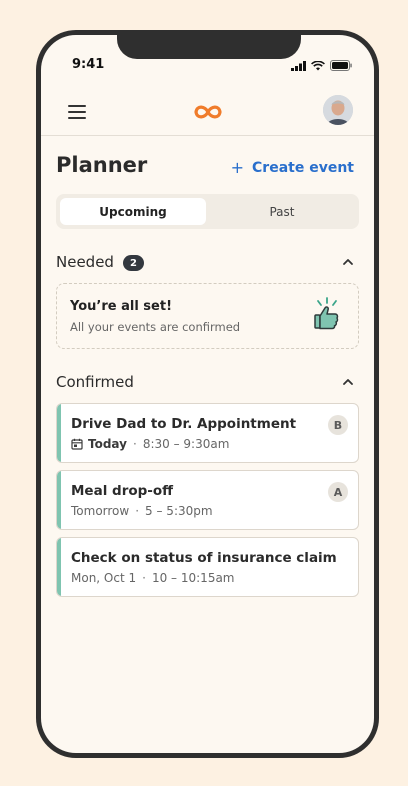  What do you see at coordinates (88, 64) in the screenshot?
I see `status-time: 9:41` at bounding box center [88, 64].